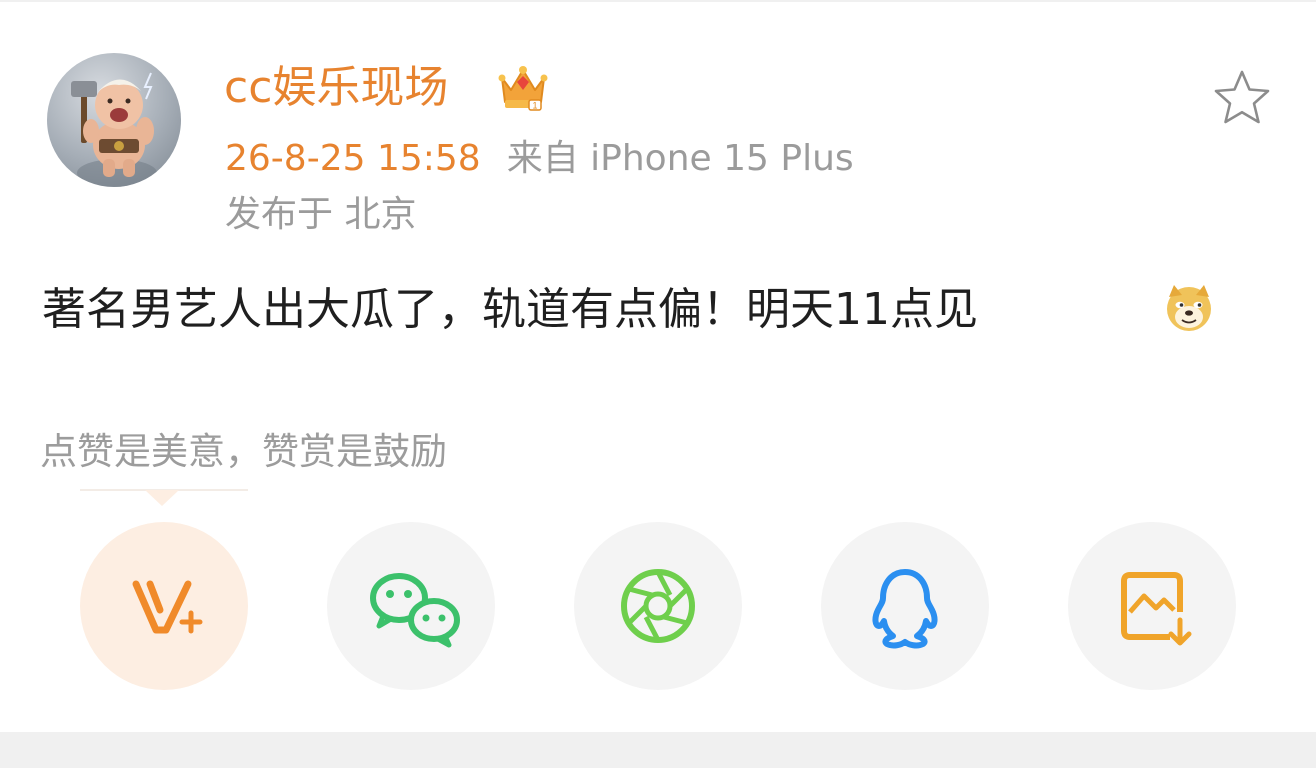 The height and width of the screenshot is (768, 1316). I want to click on wechat-icon, so click(415, 610).